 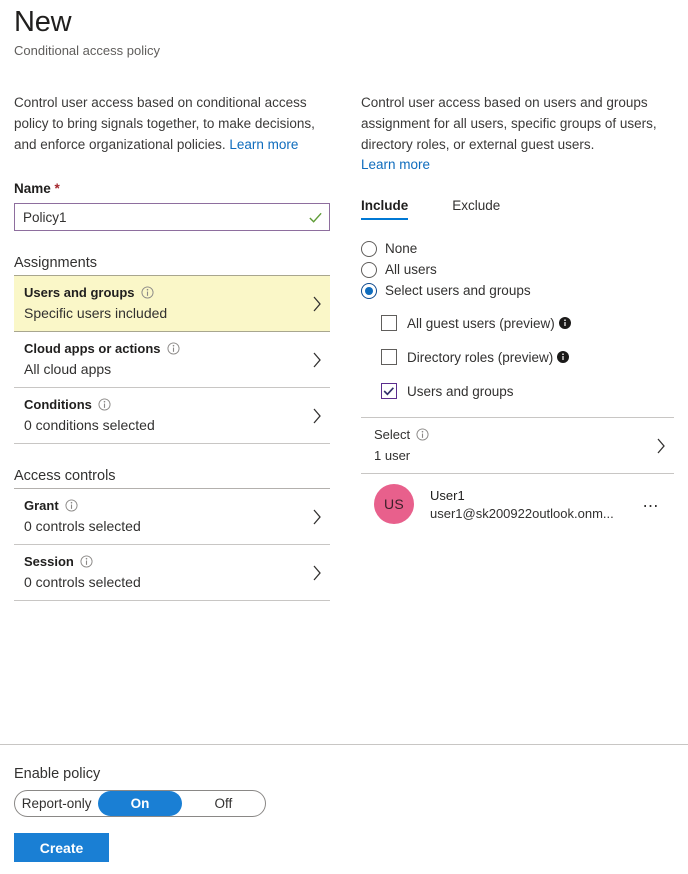 I want to click on row-users-and-groups-subtitle: Specific users included, so click(x=96, y=313).